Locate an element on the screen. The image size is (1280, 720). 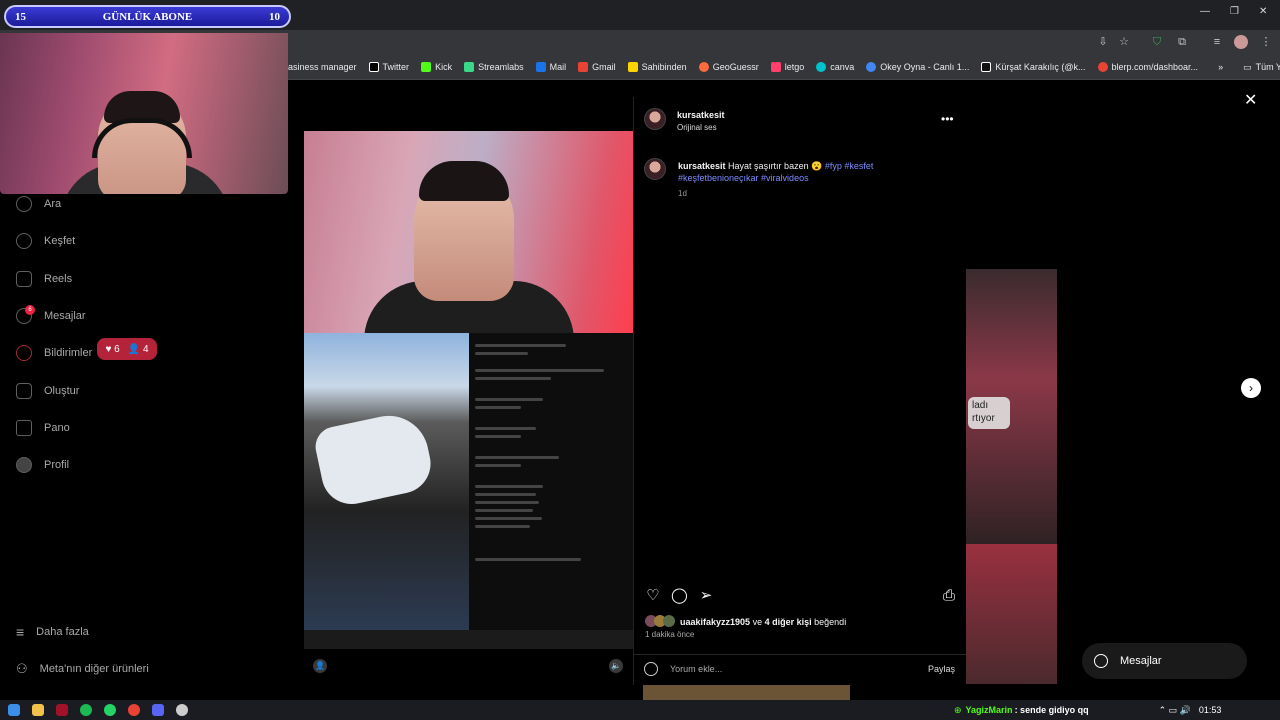
liked-by-text: uaakifakyzz1905 ve 4 diğer kişi beğendi is located at coordinates (763, 622).